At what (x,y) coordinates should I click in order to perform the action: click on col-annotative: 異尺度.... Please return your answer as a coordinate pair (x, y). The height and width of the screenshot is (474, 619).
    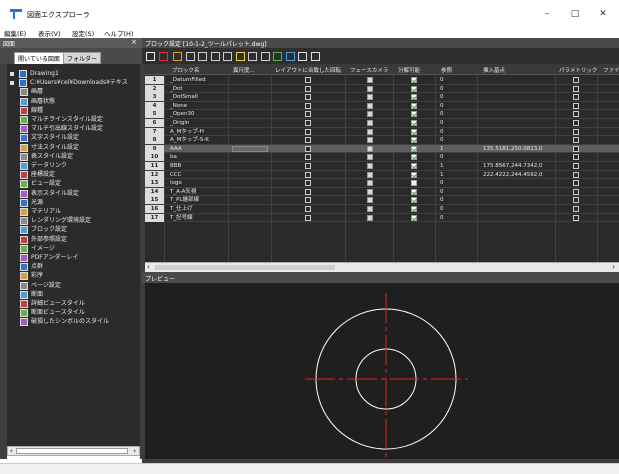
    Looking at the image, I should click on (244, 70).